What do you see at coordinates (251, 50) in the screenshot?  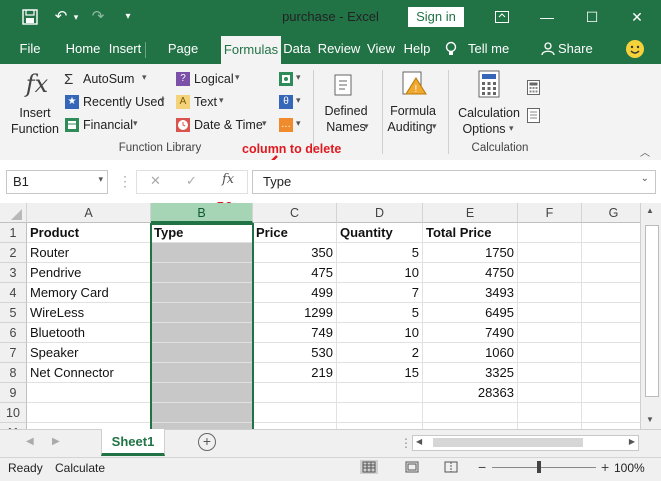 I see `tab-formulas: Formulas` at bounding box center [251, 50].